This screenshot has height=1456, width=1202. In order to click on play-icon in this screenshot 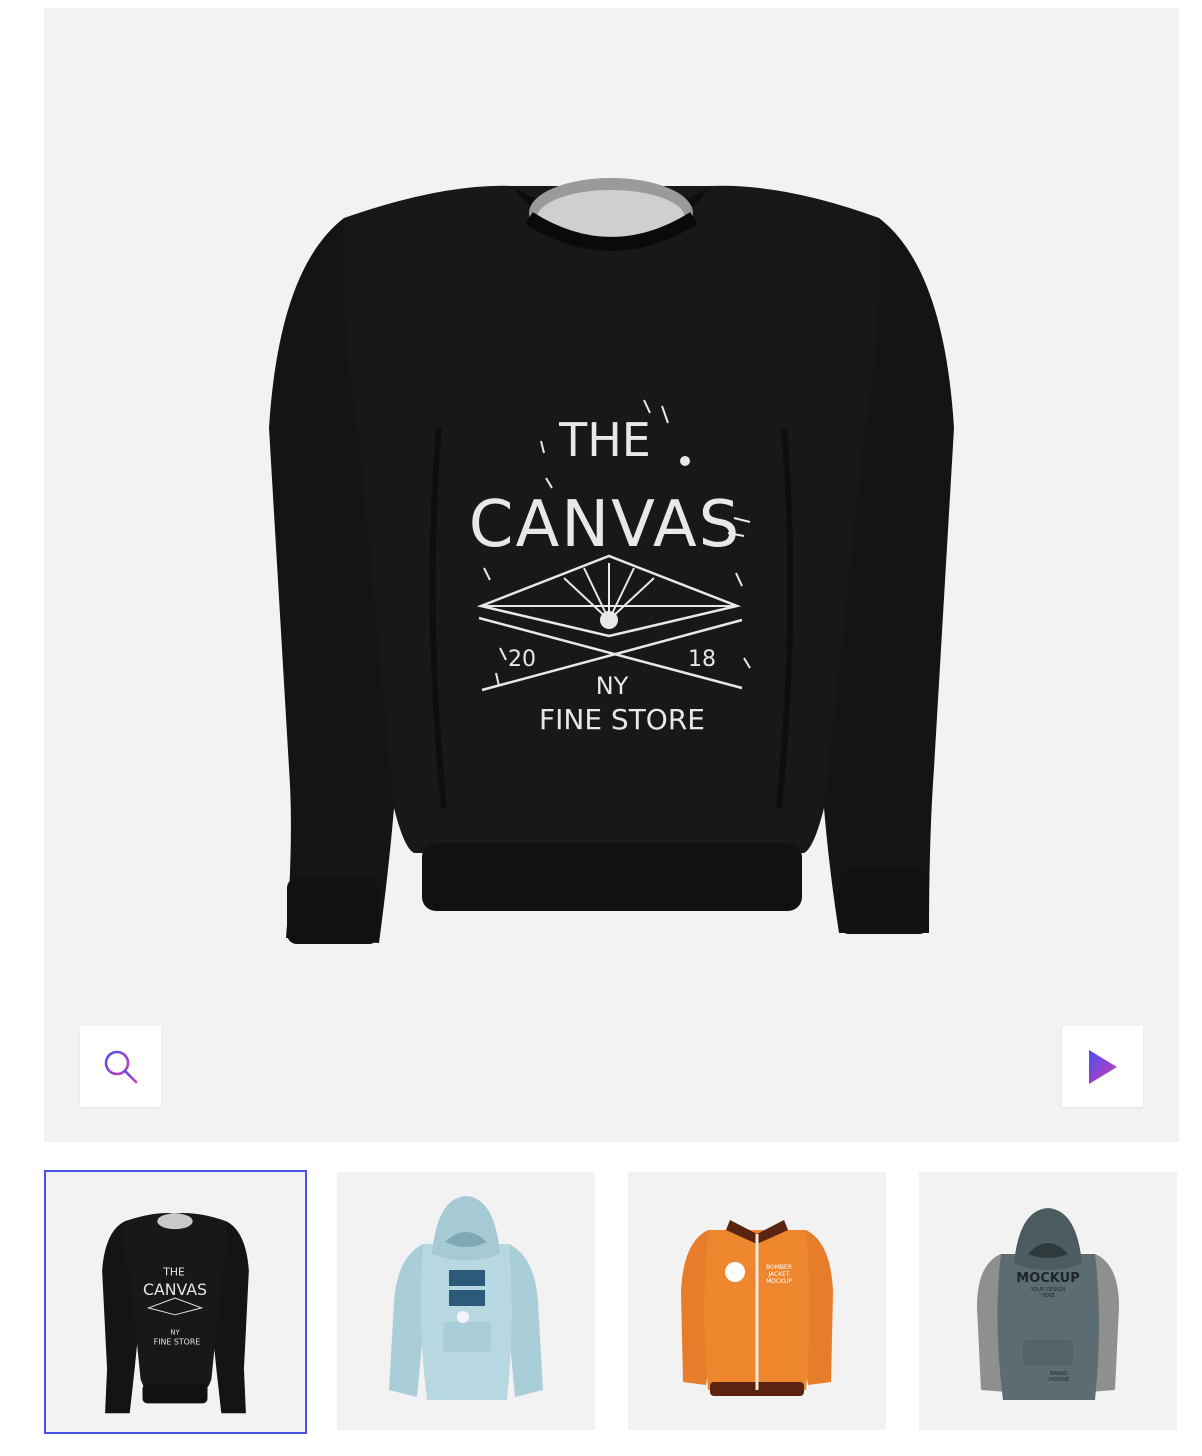, I will do `click(1102, 1066)`.